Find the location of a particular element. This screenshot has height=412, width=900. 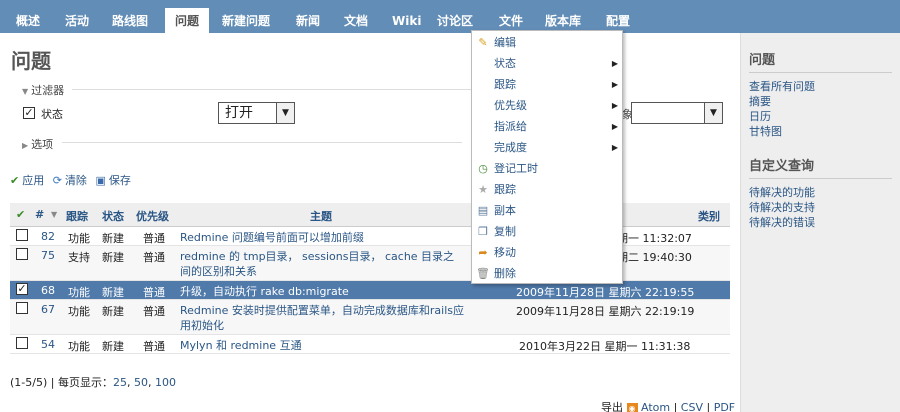

issue-tracker: 支持 is located at coordinates (79, 257).